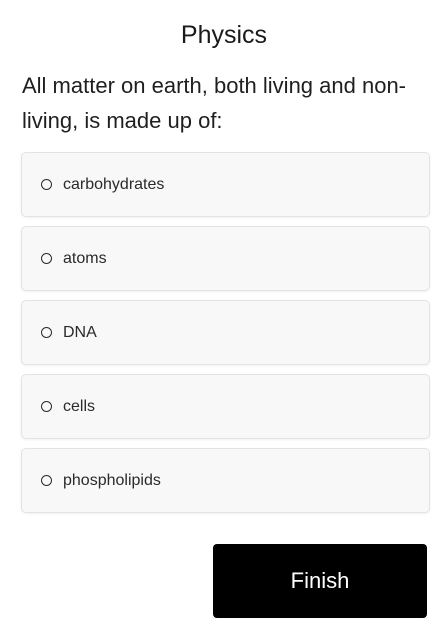 The image size is (448, 633). I want to click on option-atoms: atoms, so click(225, 258).